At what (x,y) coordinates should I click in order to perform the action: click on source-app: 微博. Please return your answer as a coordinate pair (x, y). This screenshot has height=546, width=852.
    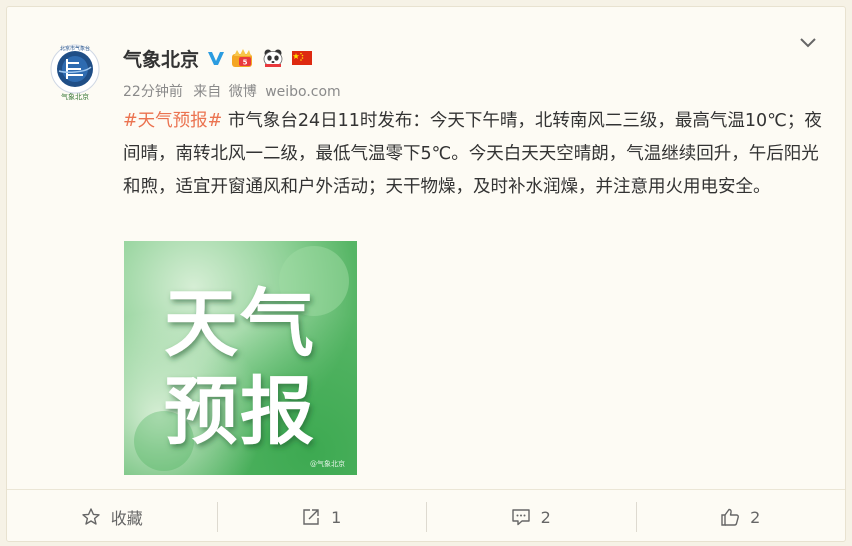
    Looking at the image, I should click on (243, 92).